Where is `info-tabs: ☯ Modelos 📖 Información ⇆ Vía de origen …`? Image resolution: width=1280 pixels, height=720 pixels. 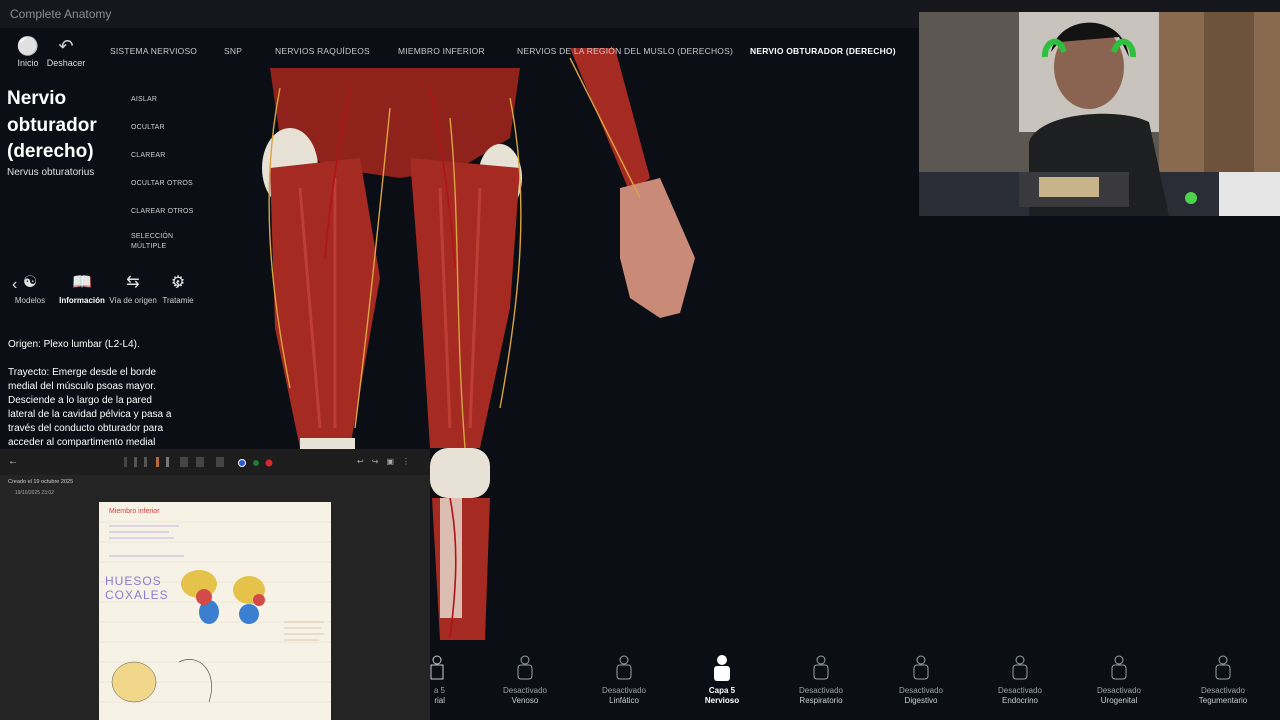 info-tabs: ☯ Modelos 📖 Información ⇆ Vía de origen … is located at coordinates (100, 293).